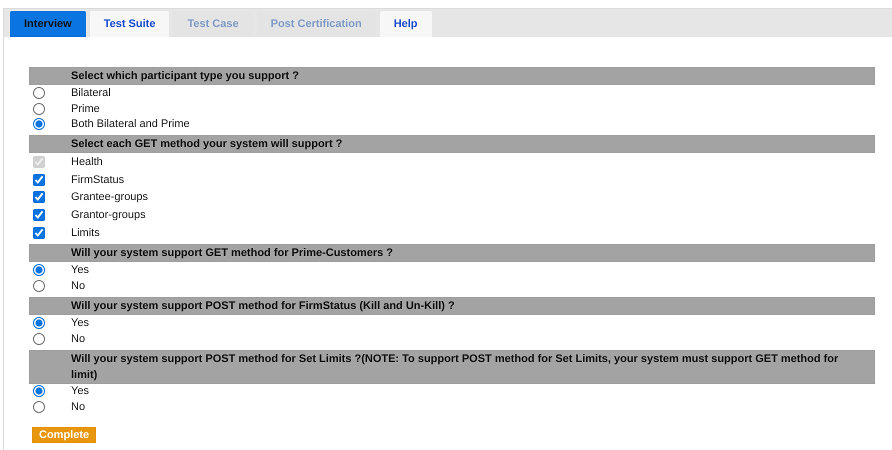  Describe the element at coordinates (109, 197) in the screenshot. I see `option-label: Grantee-groups` at that location.